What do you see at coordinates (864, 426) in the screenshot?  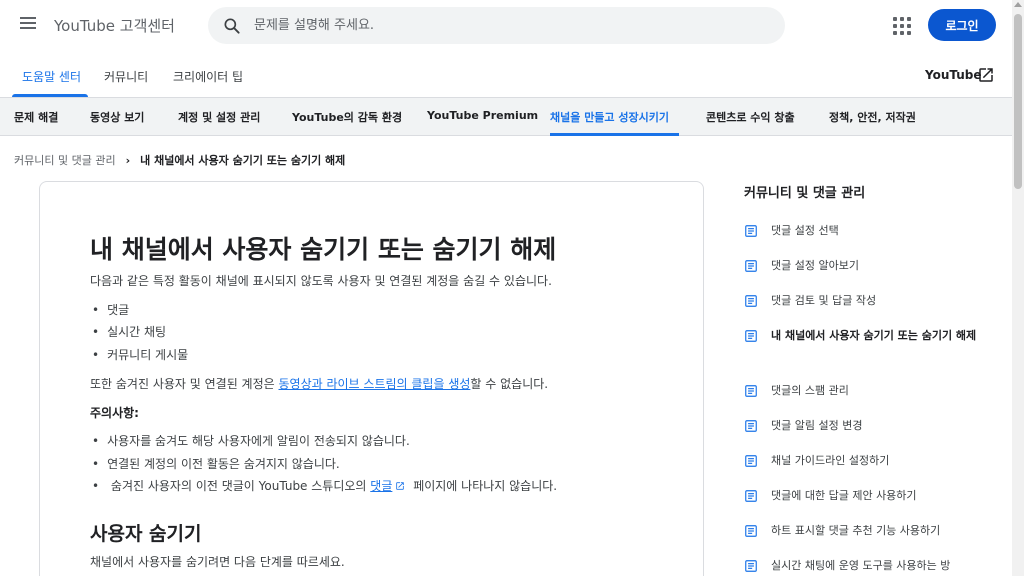 I see `sidebar-item: 댓글 알림 설정 변경` at bounding box center [864, 426].